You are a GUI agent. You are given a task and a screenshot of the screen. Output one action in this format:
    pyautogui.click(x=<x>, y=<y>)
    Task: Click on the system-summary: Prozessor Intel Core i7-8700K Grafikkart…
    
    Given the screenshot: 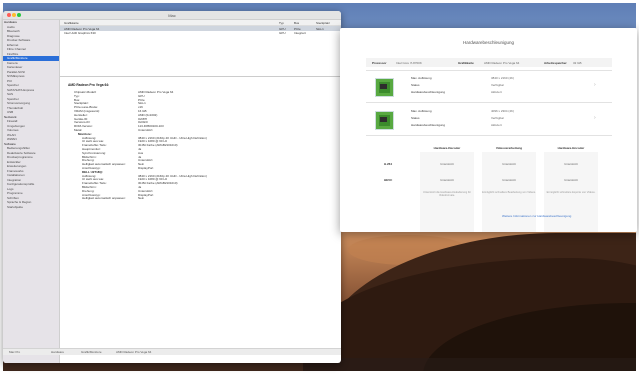 What is the action you would take?
    pyautogui.click(x=489, y=62)
    